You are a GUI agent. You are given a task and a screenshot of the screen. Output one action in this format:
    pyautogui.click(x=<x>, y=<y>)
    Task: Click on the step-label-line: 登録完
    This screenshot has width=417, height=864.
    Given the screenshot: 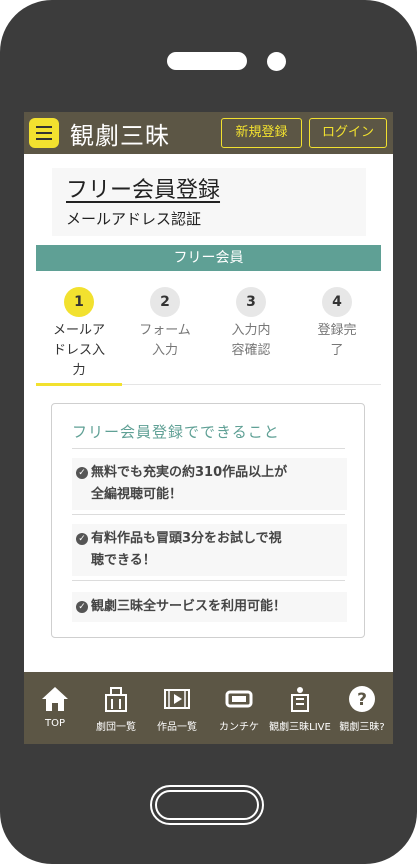 What is the action you would take?
    pyautogui.click(x=337, y=330)
    